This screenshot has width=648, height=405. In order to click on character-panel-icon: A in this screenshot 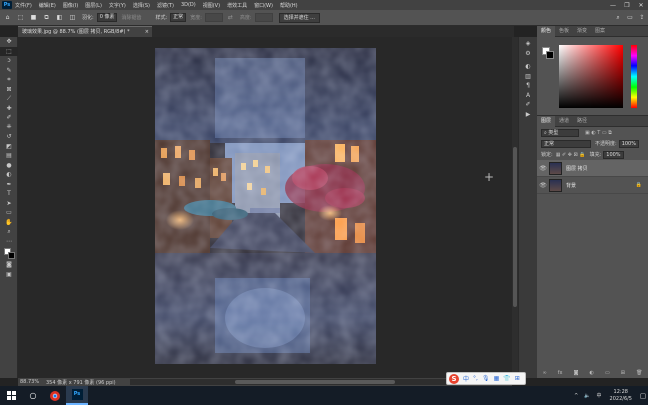, I will do `click(528, 96)`.